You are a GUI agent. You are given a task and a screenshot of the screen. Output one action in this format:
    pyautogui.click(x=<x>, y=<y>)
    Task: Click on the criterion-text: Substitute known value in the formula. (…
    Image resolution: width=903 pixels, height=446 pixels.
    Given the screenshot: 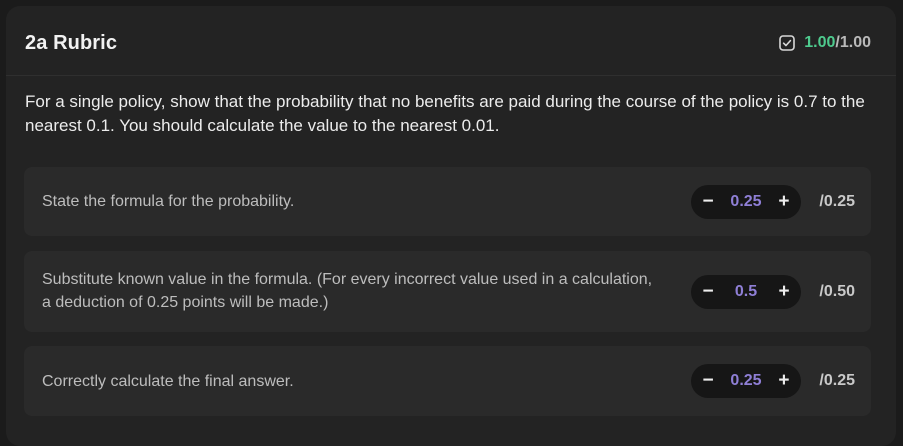 What is the action you would take?
    pyautogui.click(x=347, y=291)
    